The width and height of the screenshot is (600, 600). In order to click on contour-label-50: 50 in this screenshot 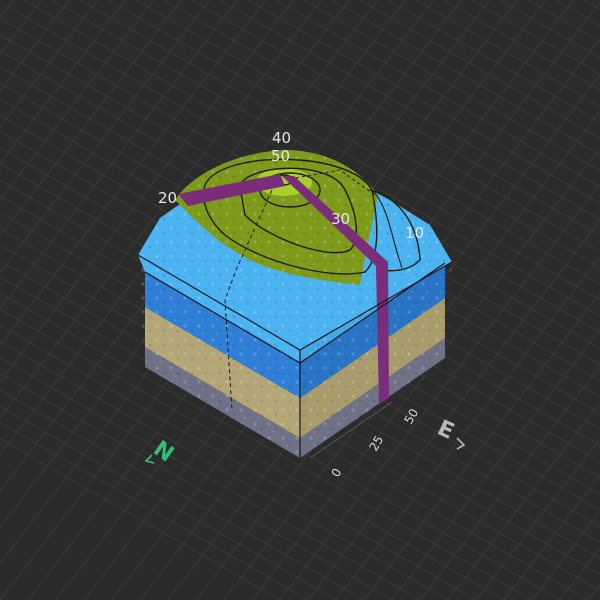, I will do `click(280, 156)`.